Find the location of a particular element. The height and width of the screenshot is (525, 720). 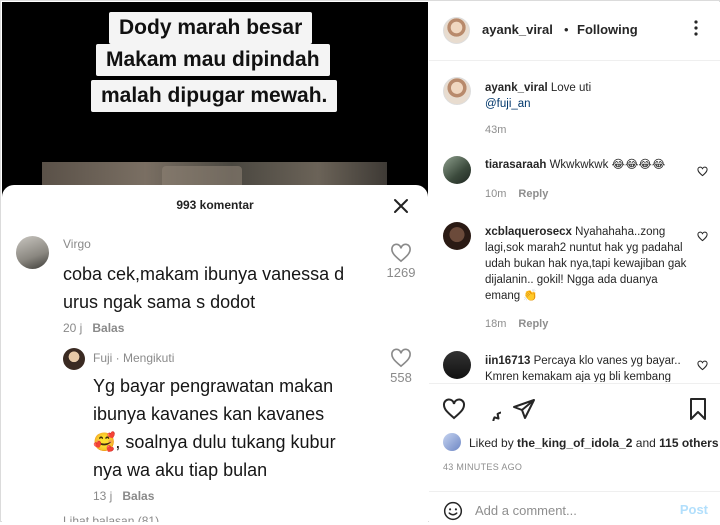

video-caption-line-1: Dody marah besar is located at coordinates (211, 28).